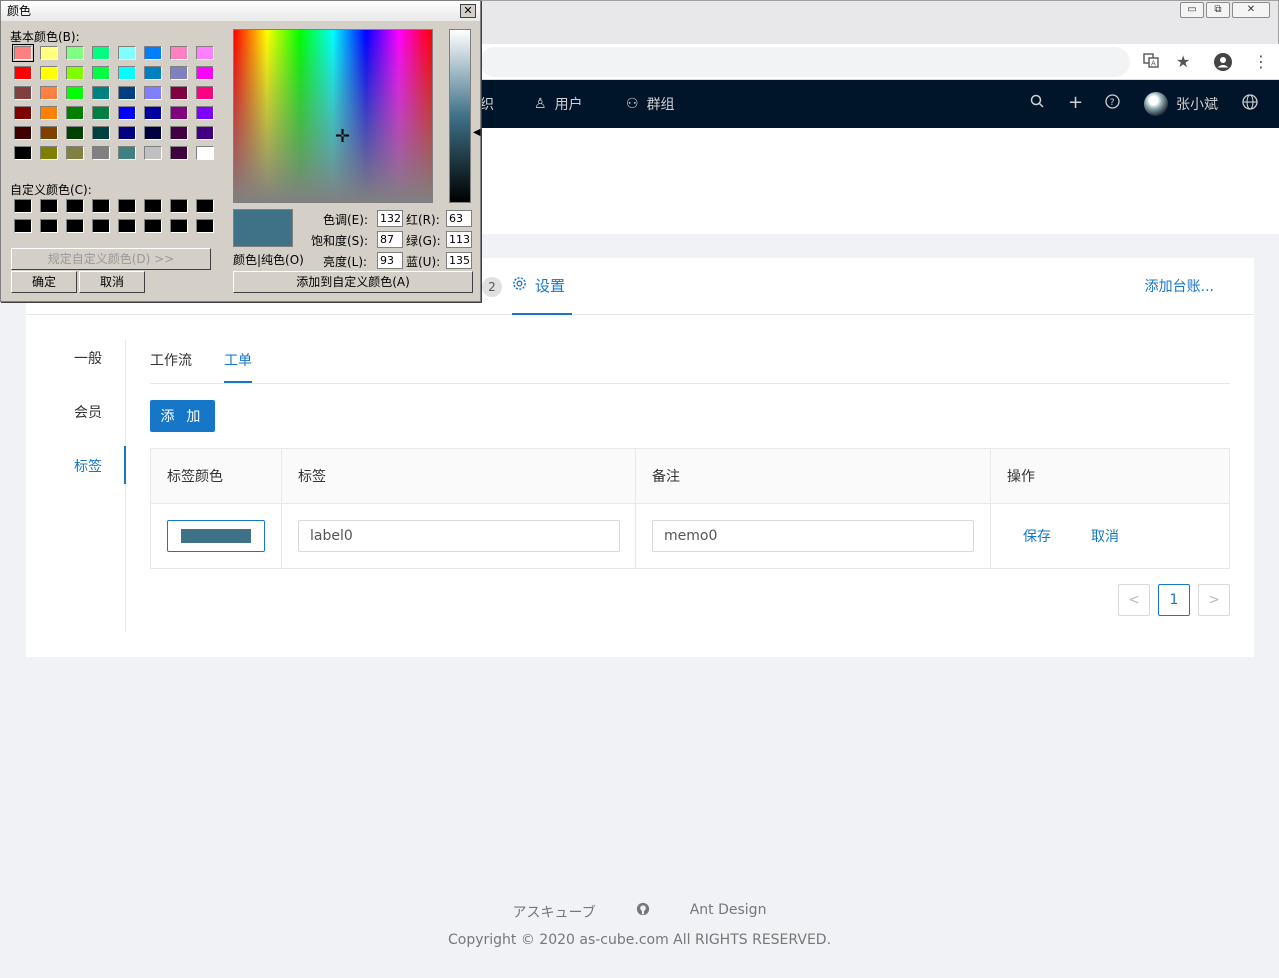  I want to click on next-page-button: >, so click(1214, 600).